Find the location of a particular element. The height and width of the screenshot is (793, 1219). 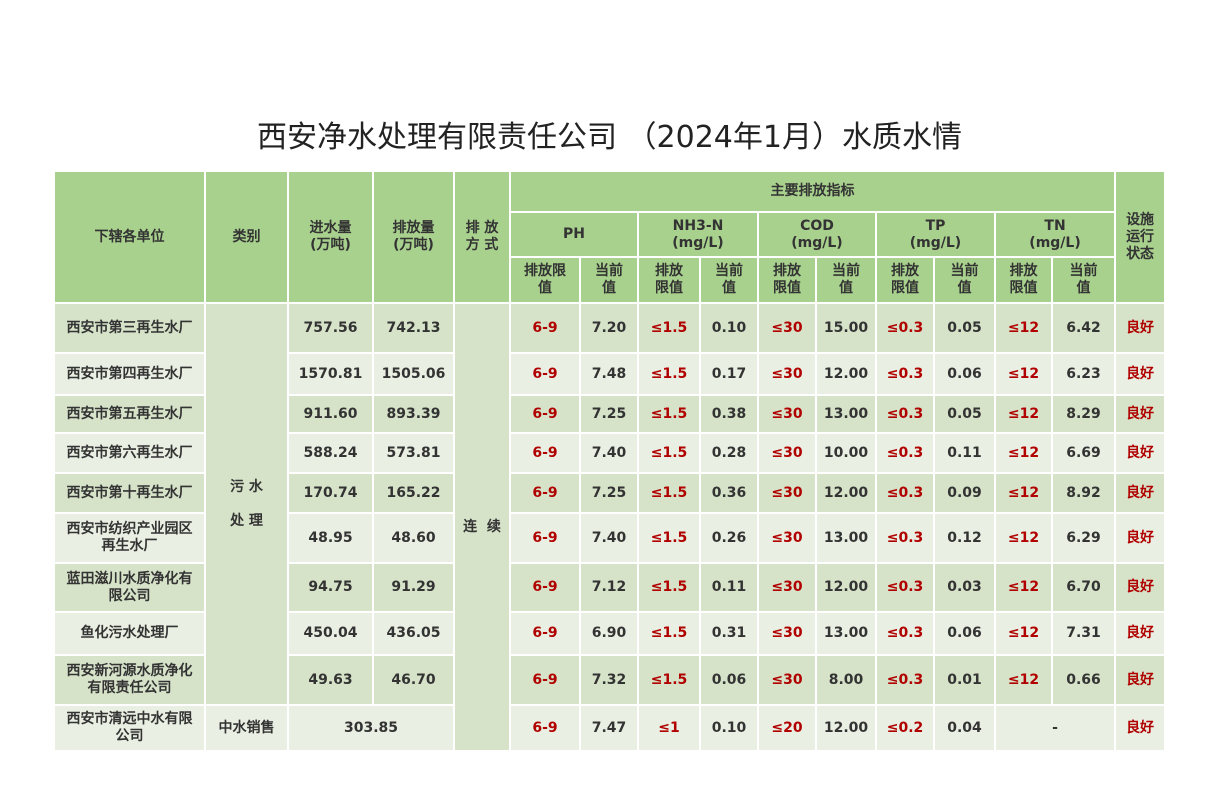

discharge-value: 742.13 is located at coordinates (413, 328).